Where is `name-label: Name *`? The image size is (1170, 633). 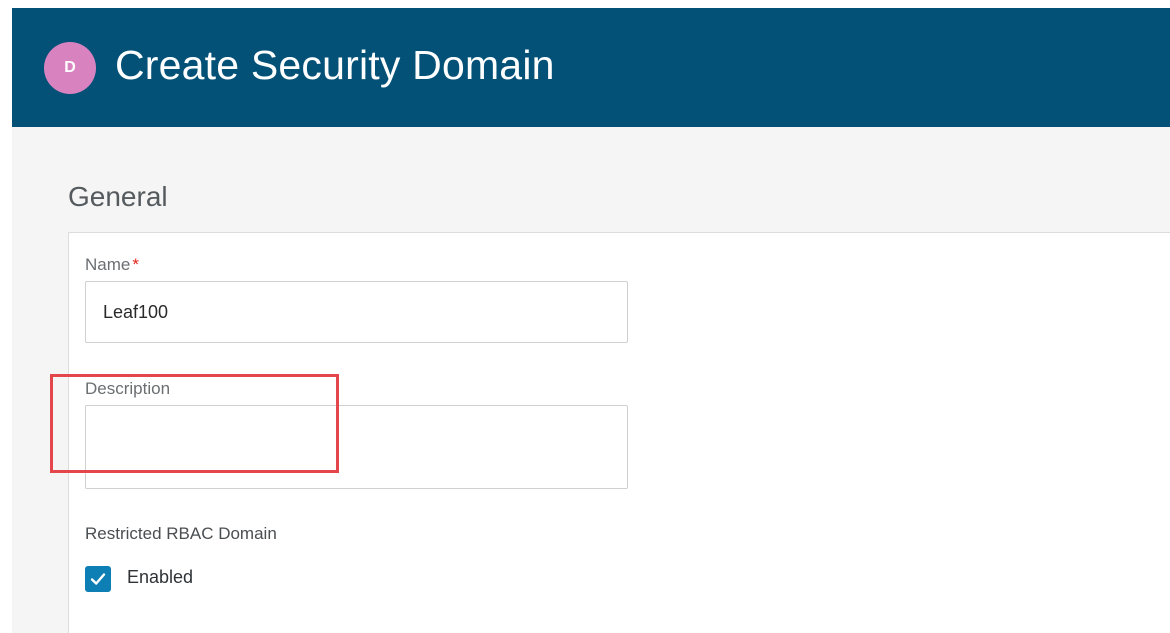
name-label: Name * is located at coordinates (112, 265).